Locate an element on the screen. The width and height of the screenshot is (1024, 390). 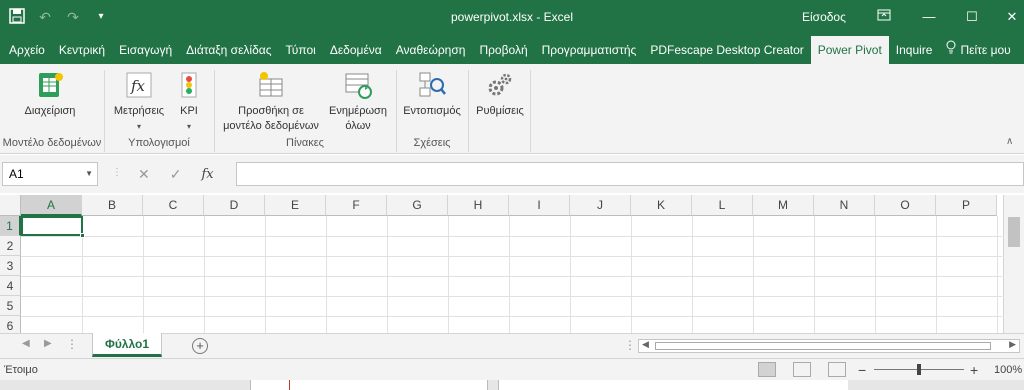
group-label-relationships: Σχέσεις is located at coordinates (432, 143).